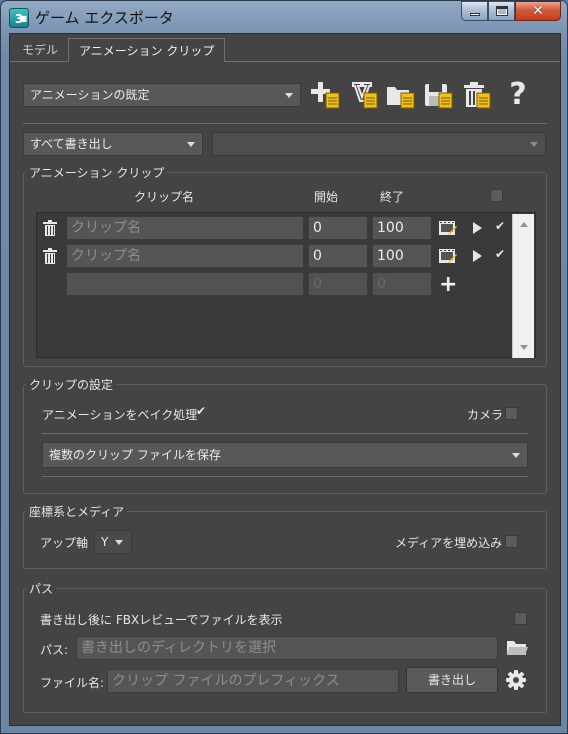  I want to click on export-mode-value: すべて書き出し, so click(71, 144).